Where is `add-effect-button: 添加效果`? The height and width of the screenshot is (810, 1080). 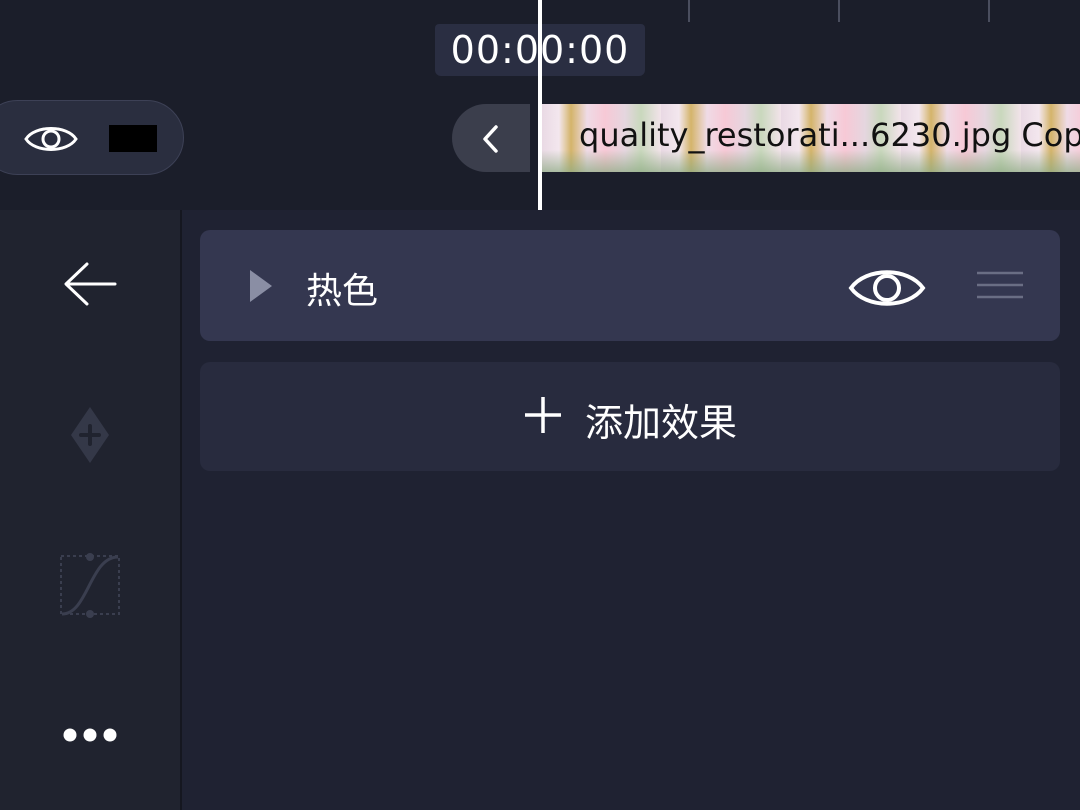
add-effect-button: 添加效果 is located at coordinates (630, 416).